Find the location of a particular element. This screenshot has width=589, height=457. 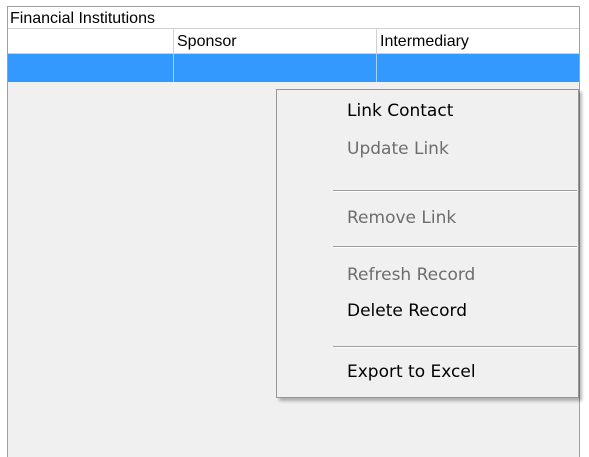

menu-item-label: Refresh Record is located at coordinates (411, 275).